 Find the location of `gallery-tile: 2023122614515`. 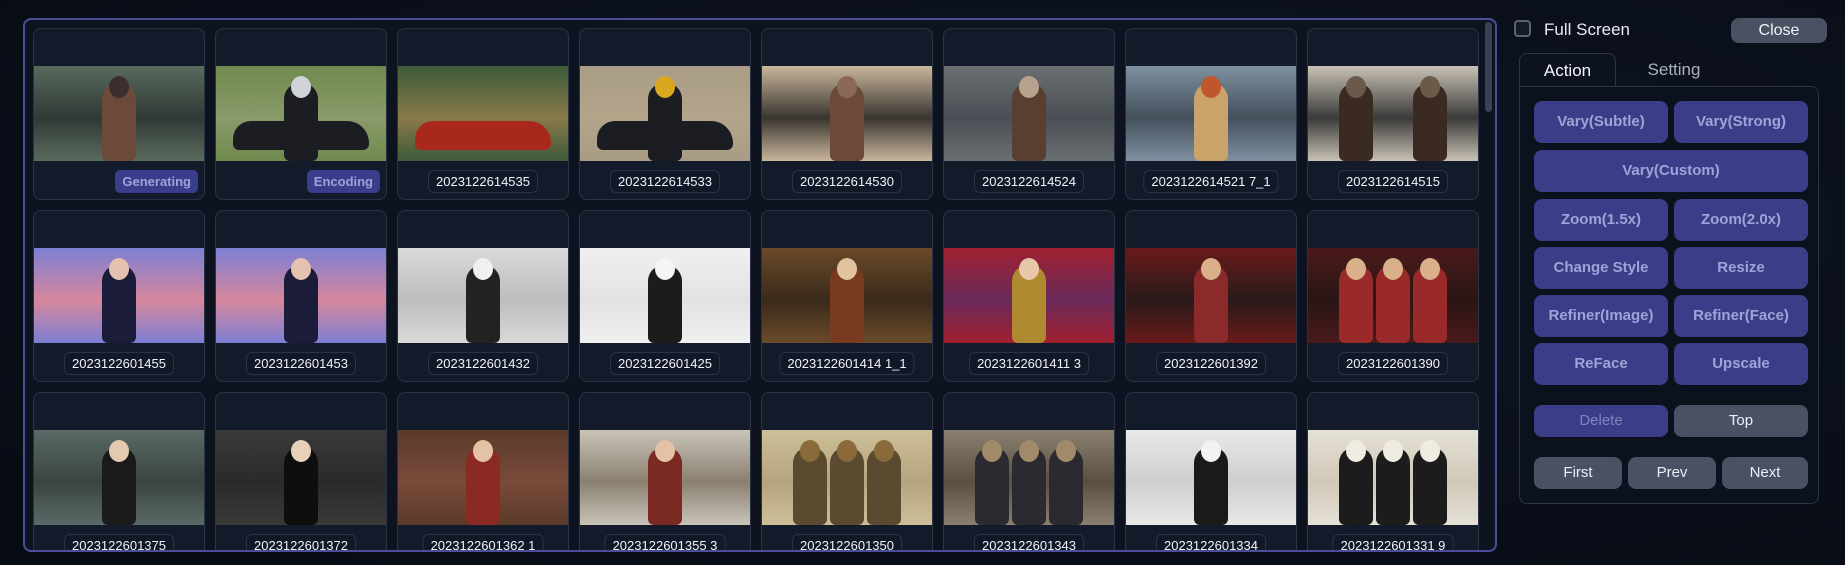

gallery-tile: 2023122614515 is located at coordinates (1393, 114).